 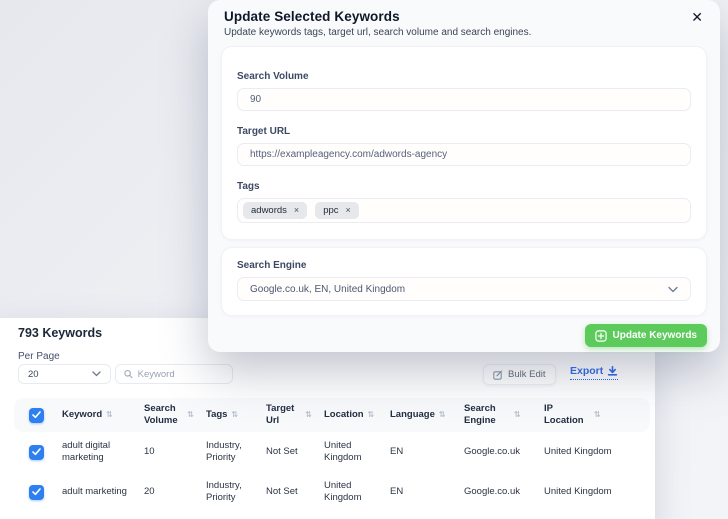 What do you see at coordinates (587, 371) in the screenshot?
I see `export-label: Export` at bounding box center [587, 371].